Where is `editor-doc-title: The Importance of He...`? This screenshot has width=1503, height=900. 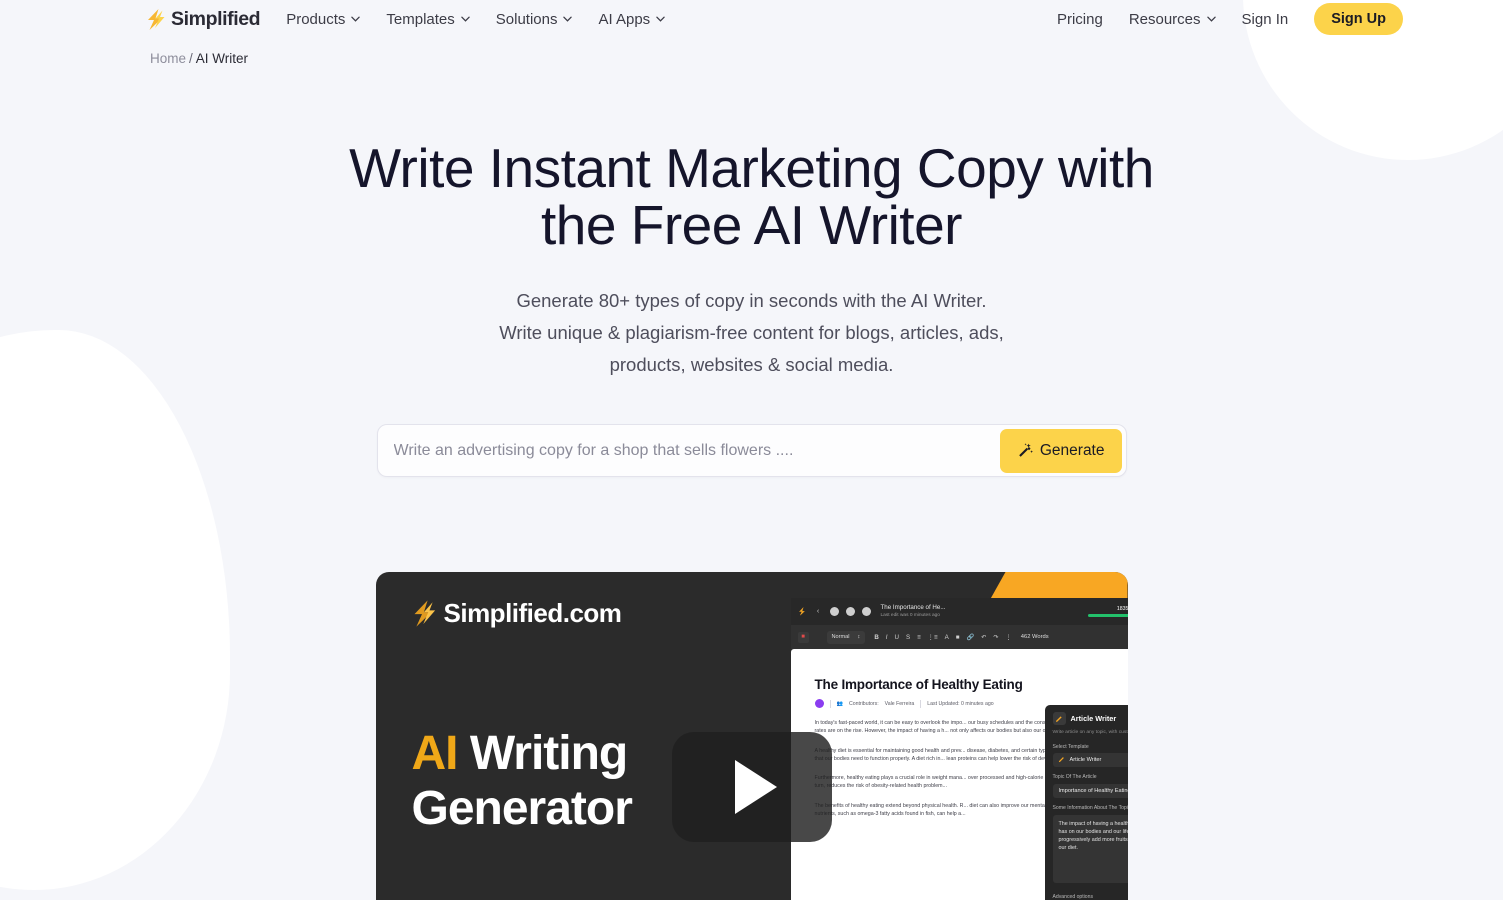 editor-doc-title: The Importance of He... is located at coordinates (913, 607).